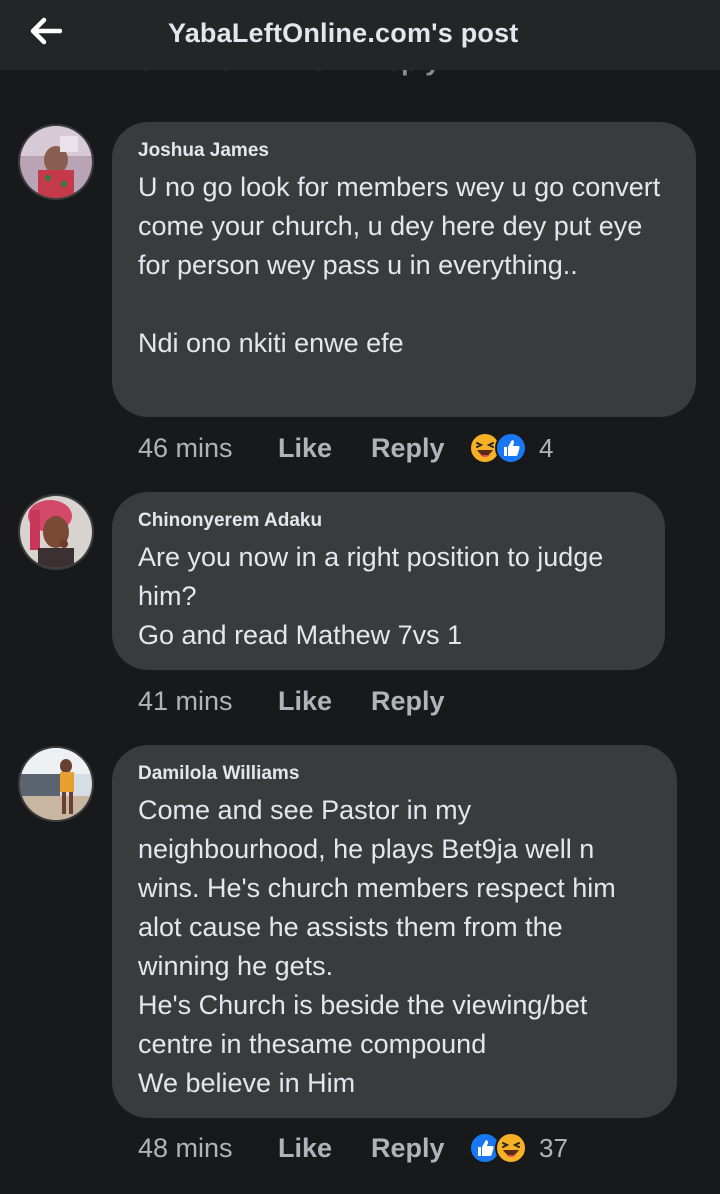  I want to click on comment-time: 41 mins, so click(185, 700).